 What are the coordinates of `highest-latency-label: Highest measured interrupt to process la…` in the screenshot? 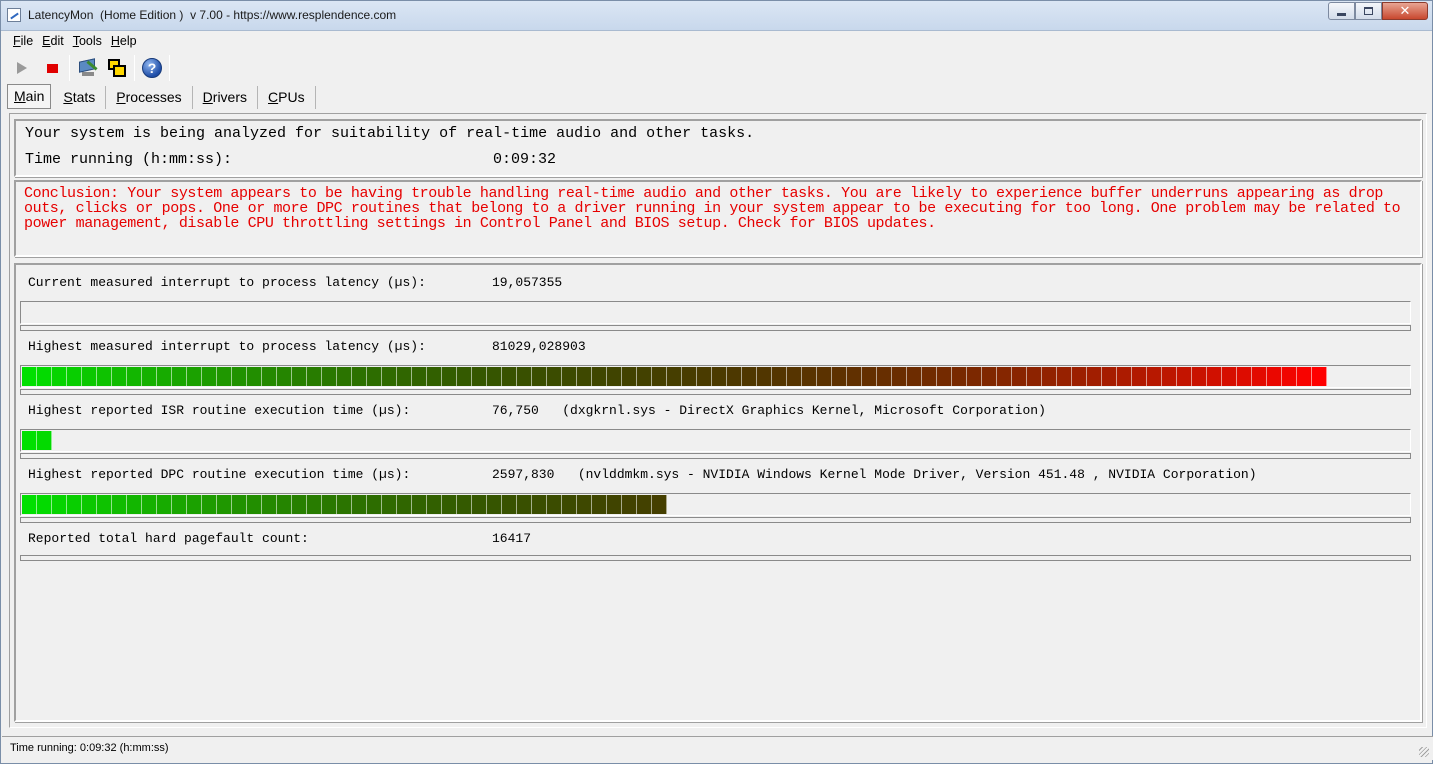 It's located at (227, 346).